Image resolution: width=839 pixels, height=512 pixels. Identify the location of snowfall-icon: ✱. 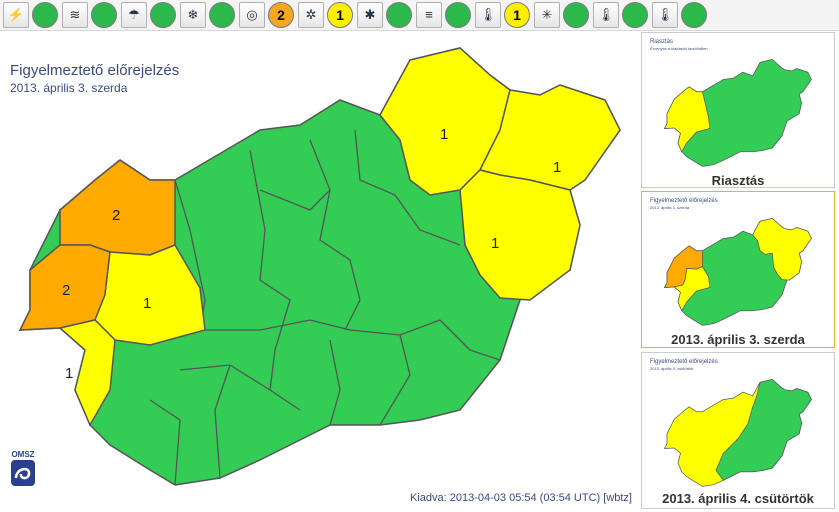
(370, 15).